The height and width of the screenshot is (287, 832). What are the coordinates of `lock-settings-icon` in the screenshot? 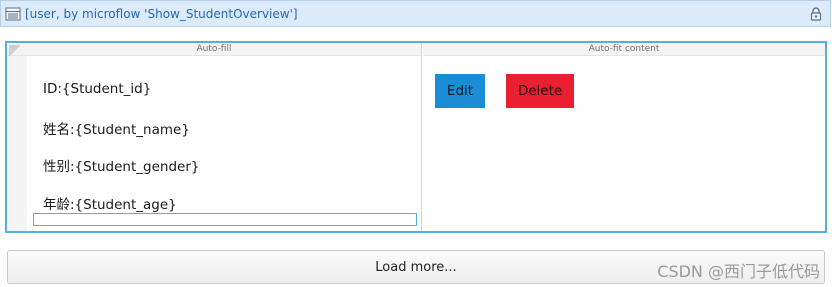 It's located at (816, 14).